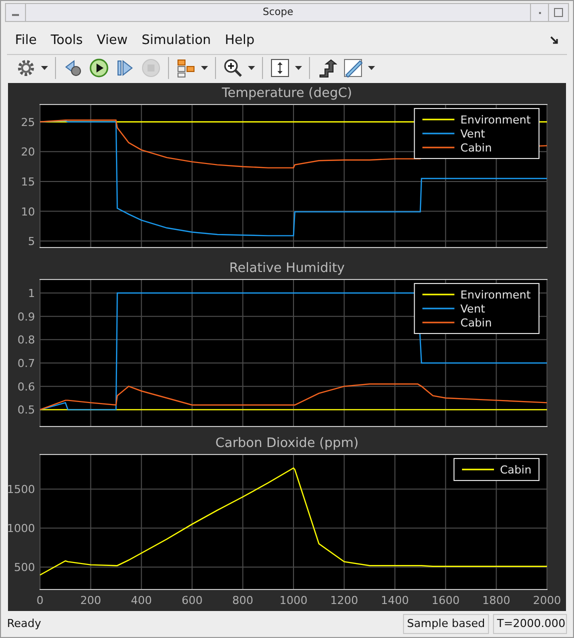 This screenshot has height=638, width=574. What do you see at coordinates (26, 409) in the screenshot?
I see `tick-label: 0.5` at bounding box center [26, 409].